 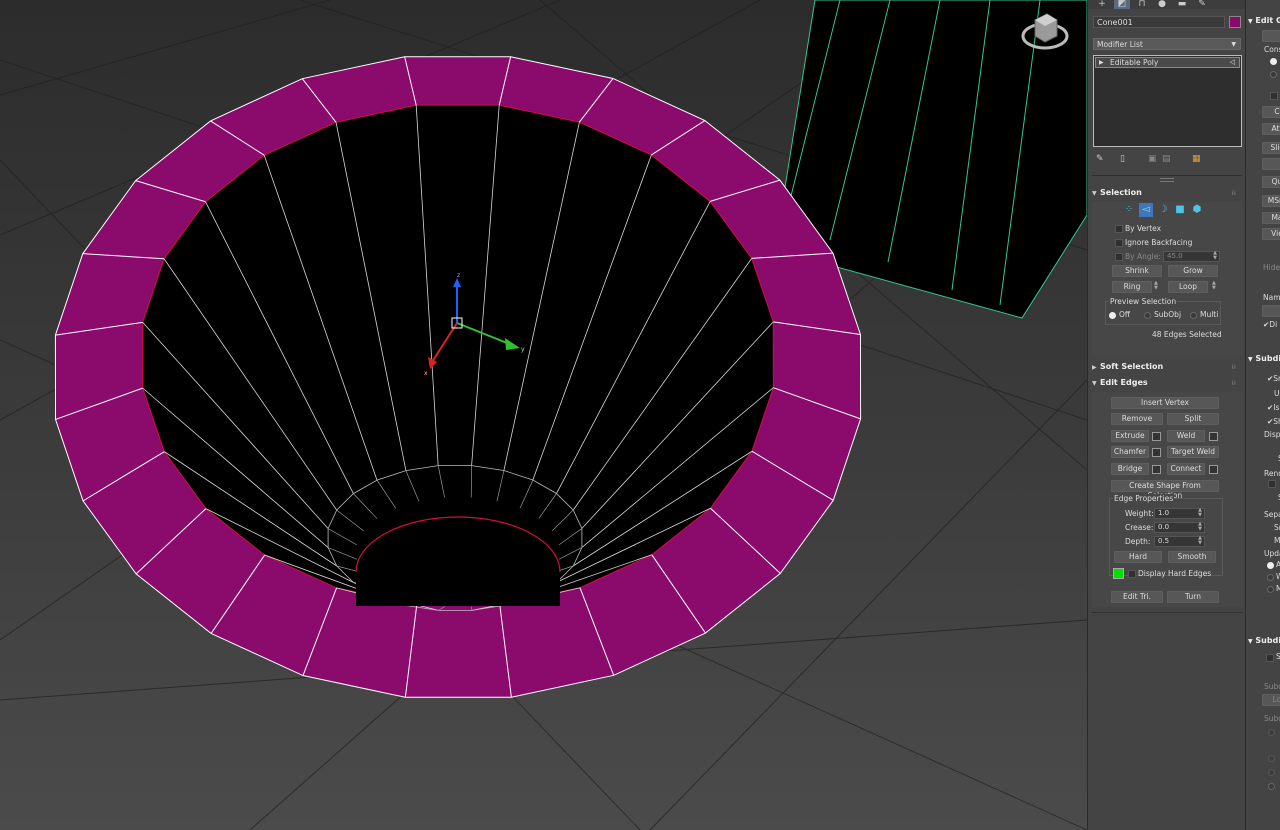 I want to click on light-bulb-icon: ◁, so click(x=1232, y=62).